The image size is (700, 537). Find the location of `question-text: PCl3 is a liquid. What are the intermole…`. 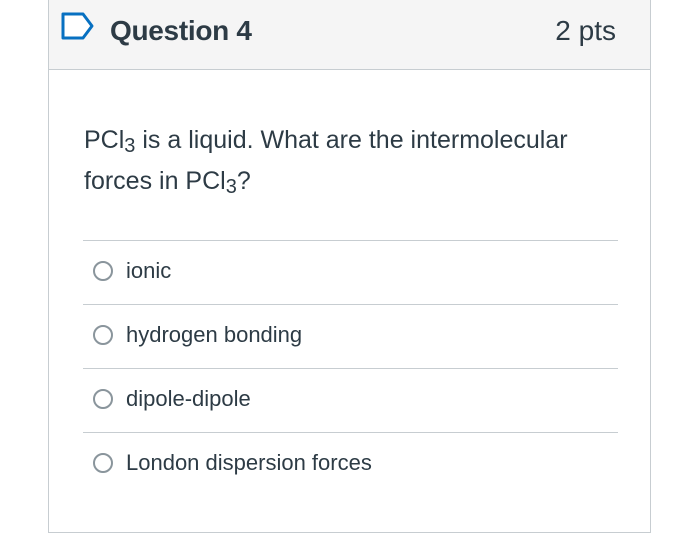

question-text: PCl3 is a liquid. What are the intermole… is located at coordinates (354, 161).